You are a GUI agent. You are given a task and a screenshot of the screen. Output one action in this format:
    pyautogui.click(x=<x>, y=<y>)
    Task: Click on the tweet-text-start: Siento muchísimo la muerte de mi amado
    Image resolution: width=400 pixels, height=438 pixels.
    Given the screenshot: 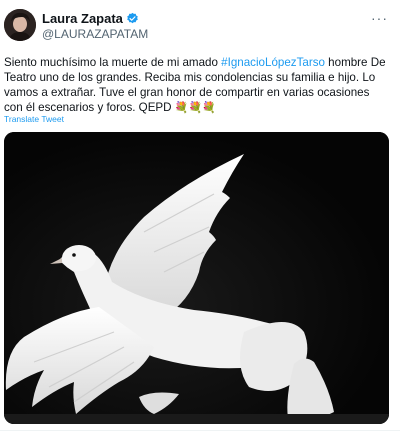 What is the action you would take?
    pyautogui.click(x=113, y=62)
    